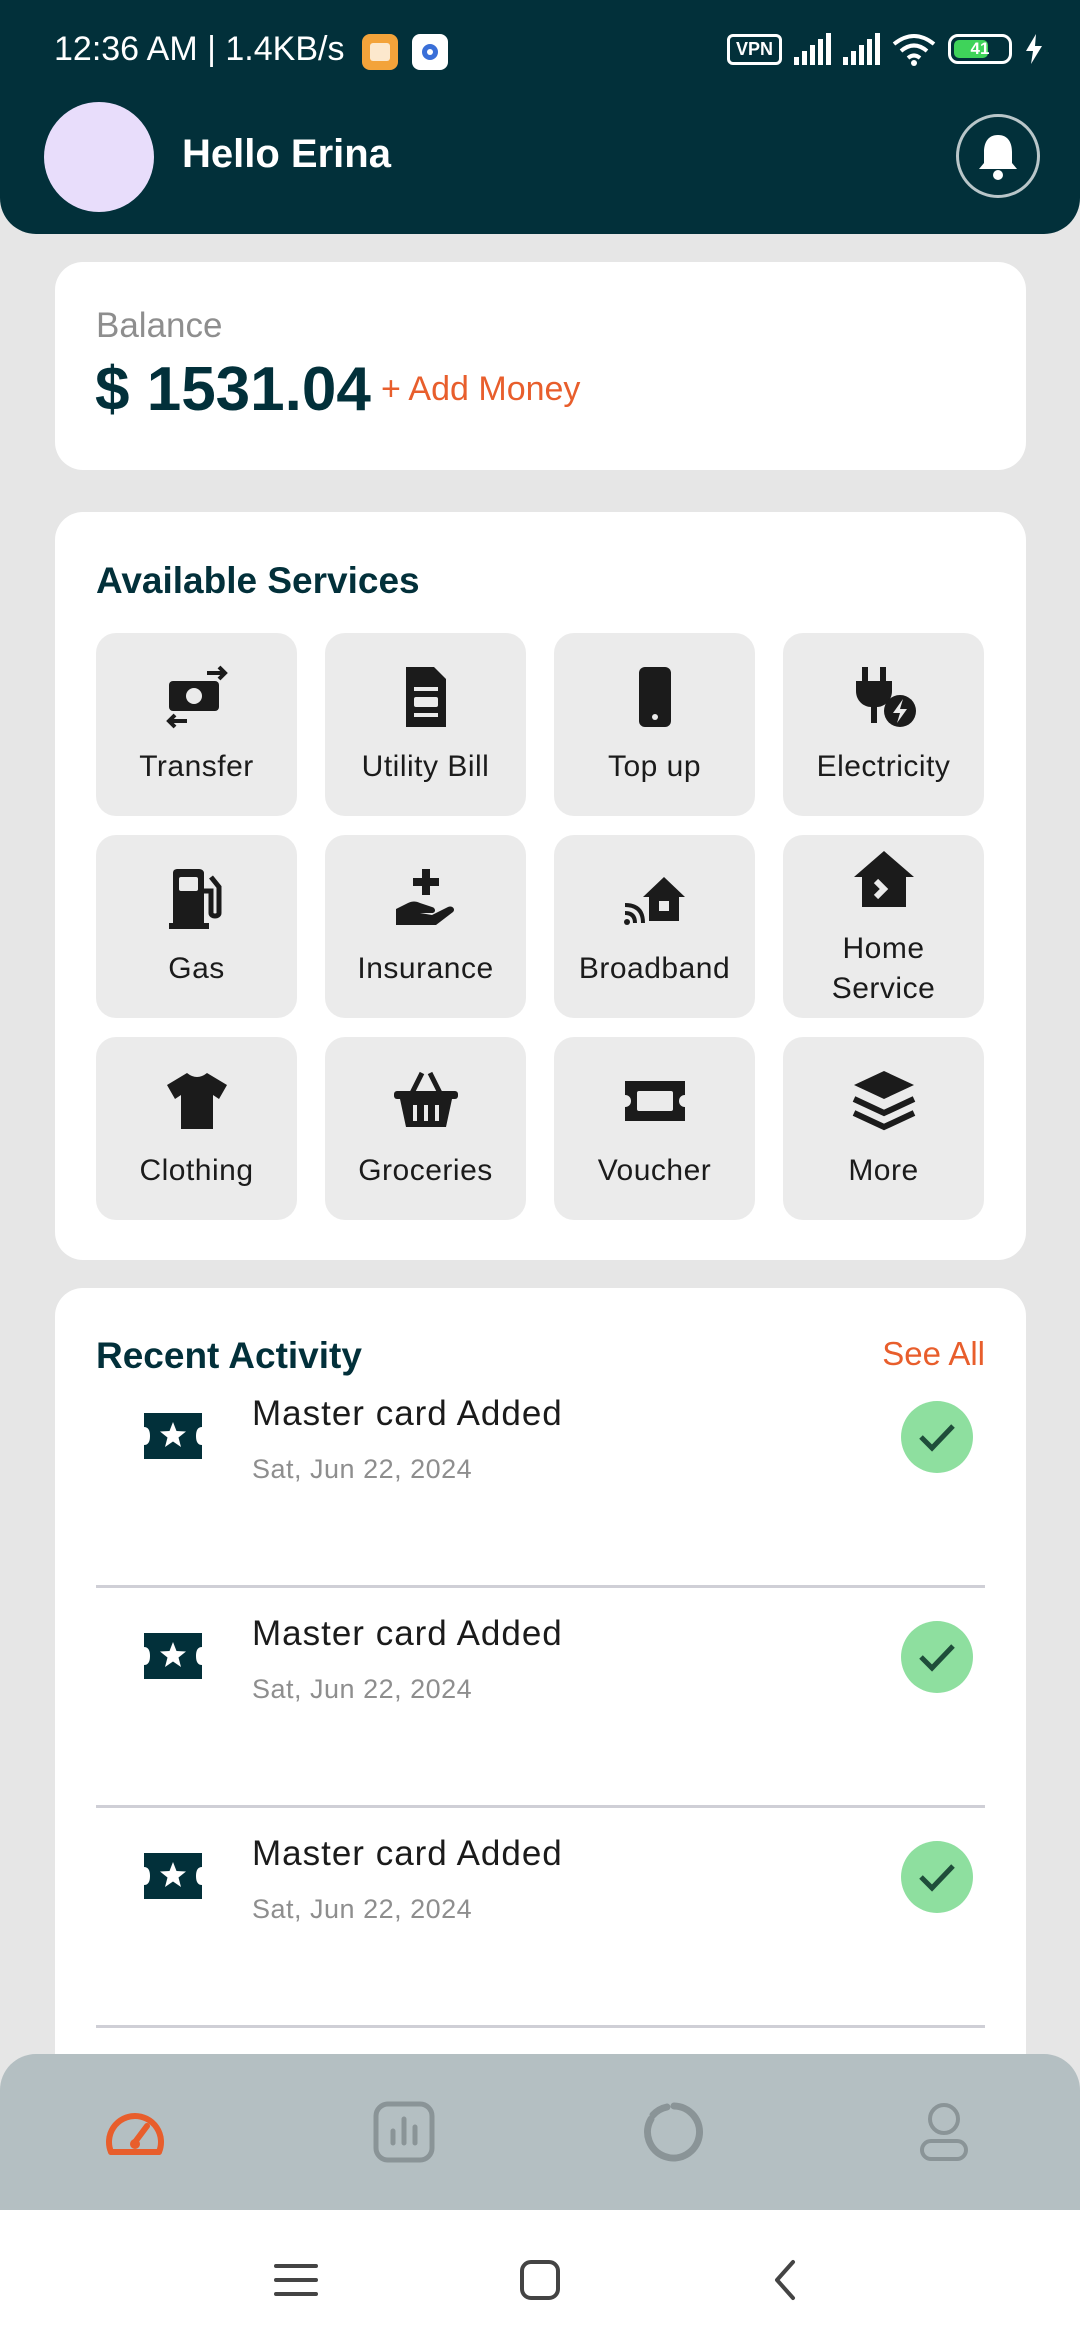 This screenshot has height=2340, width=1080. What do you see at coordinates (425, 1128) in the screenshot?
I see `service-groceries: Groceries` at bounding box center [425, 1128].